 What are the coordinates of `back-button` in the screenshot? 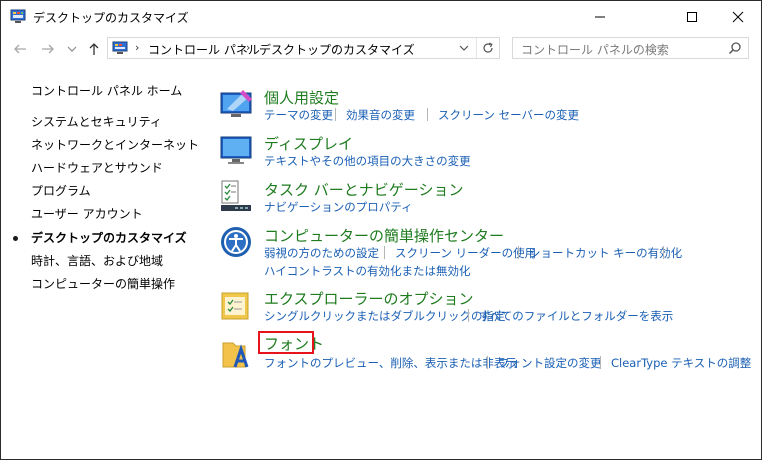 It's located at (20, 49).